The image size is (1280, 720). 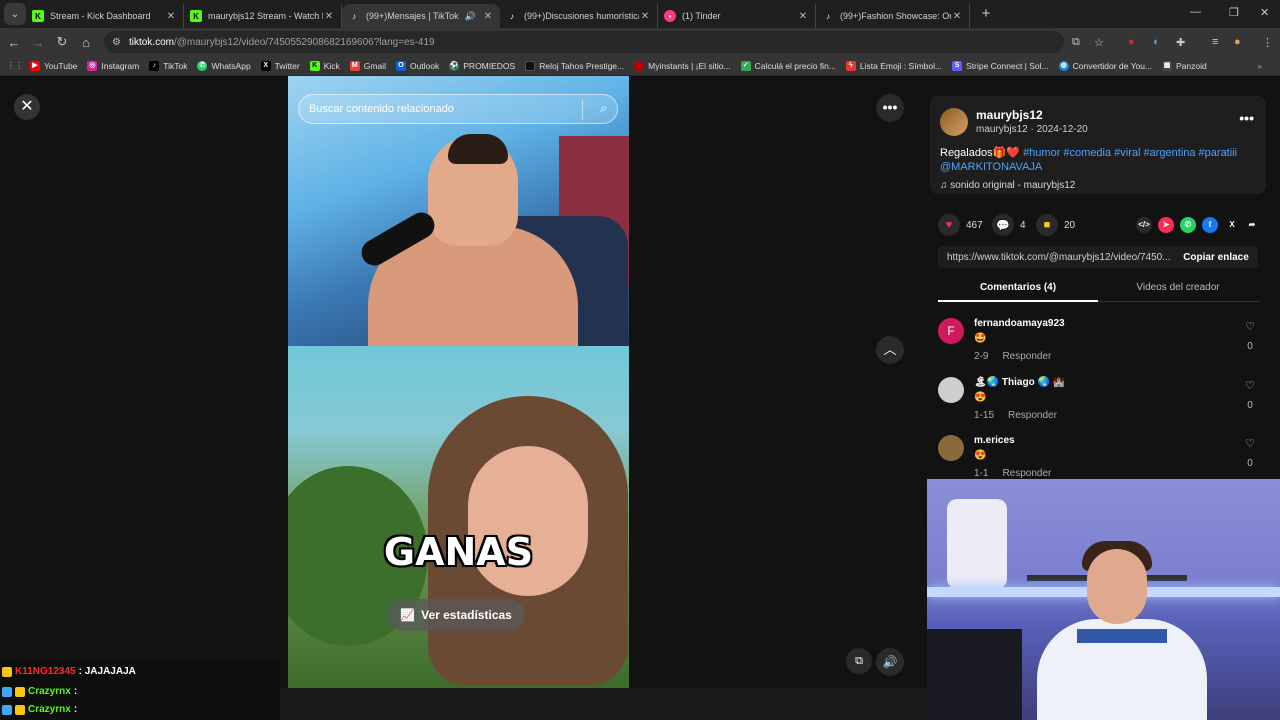 What do you see at coordinates (400, 65) in the screenshot?
I see `outlook-icon: O` at bounding box center [400, 65].